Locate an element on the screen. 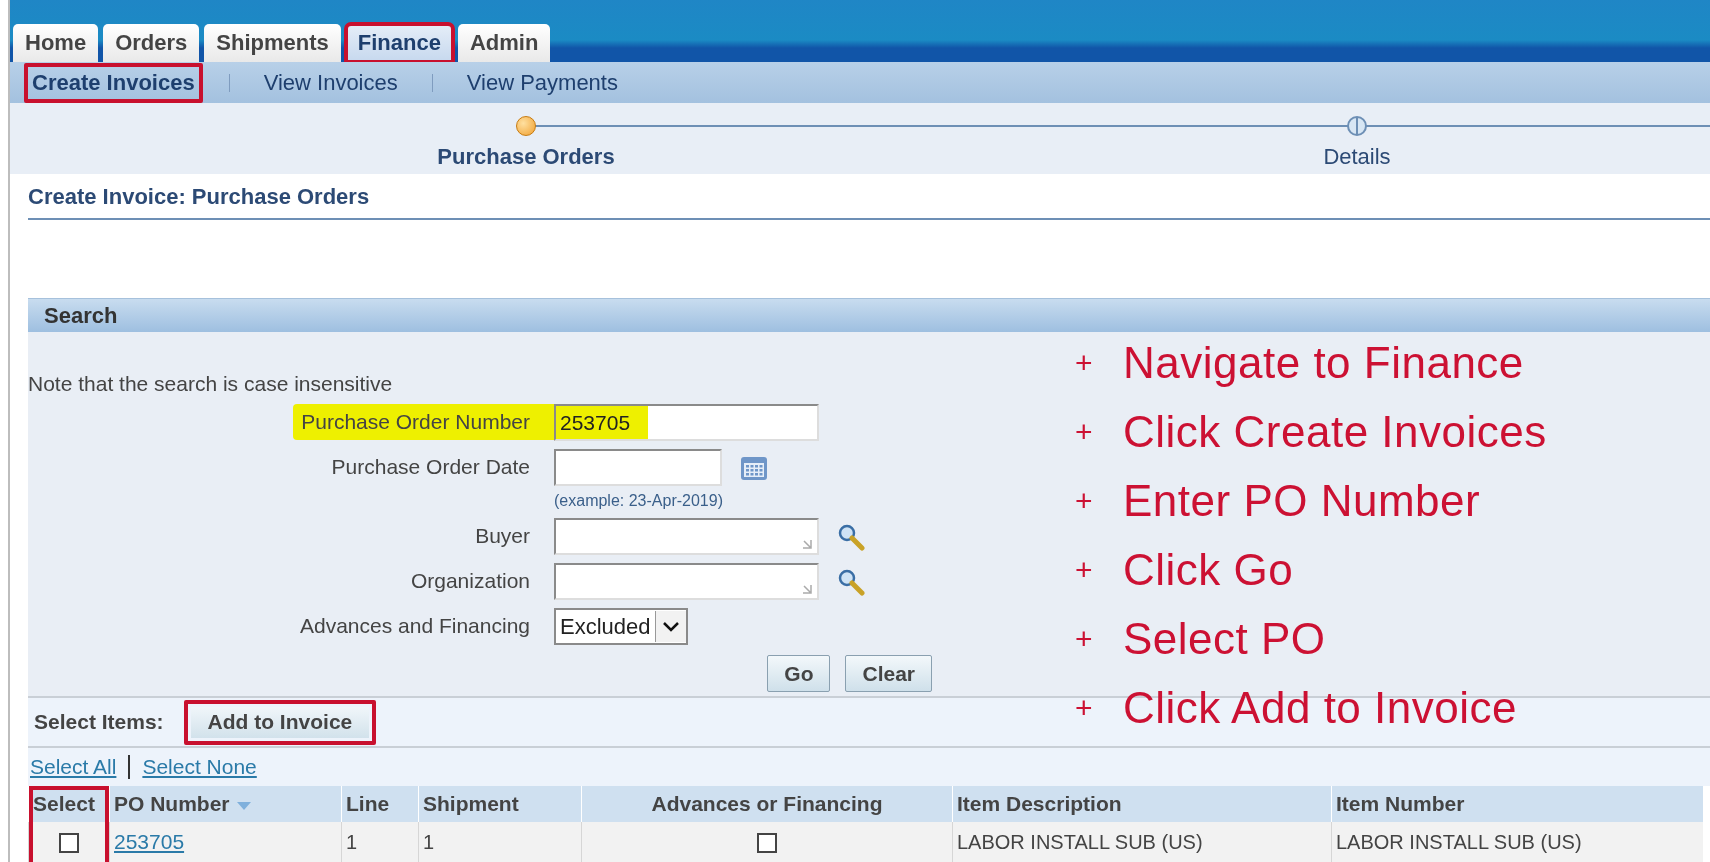  field-label: Organization is located at coordinates (470, 581).